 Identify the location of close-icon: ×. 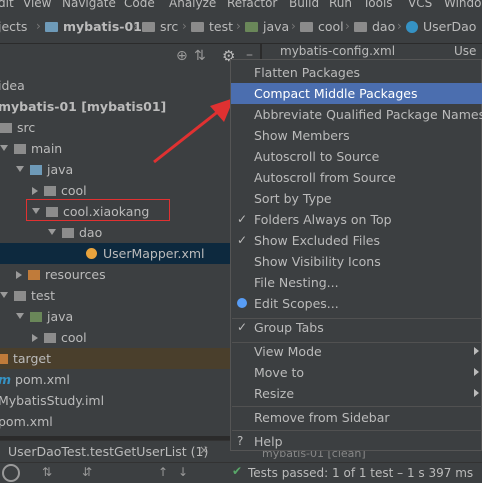
(204, 450).